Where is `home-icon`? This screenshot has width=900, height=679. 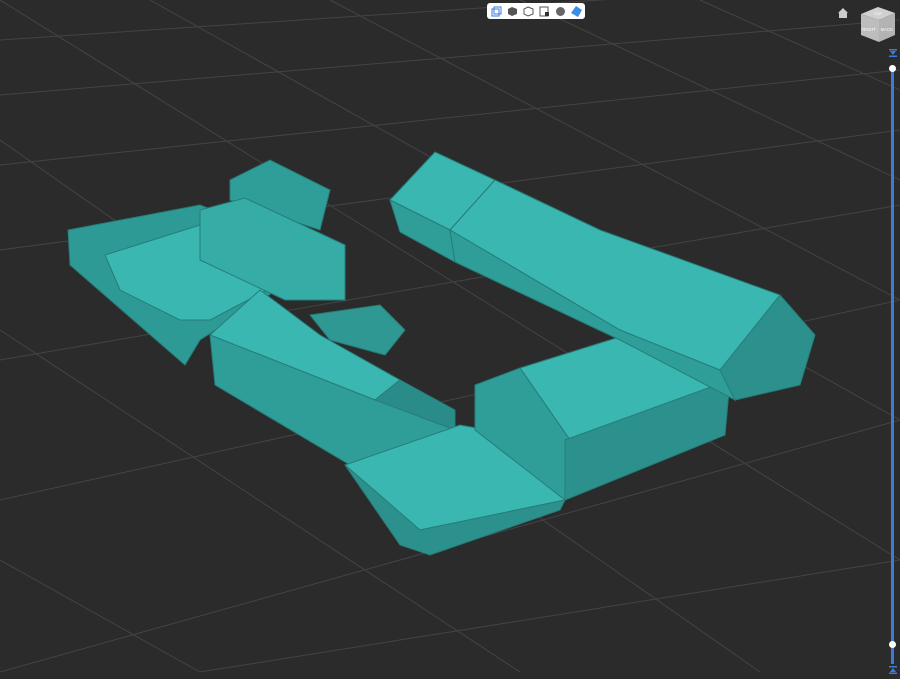 home-icon is located at coordinates (843, 12).